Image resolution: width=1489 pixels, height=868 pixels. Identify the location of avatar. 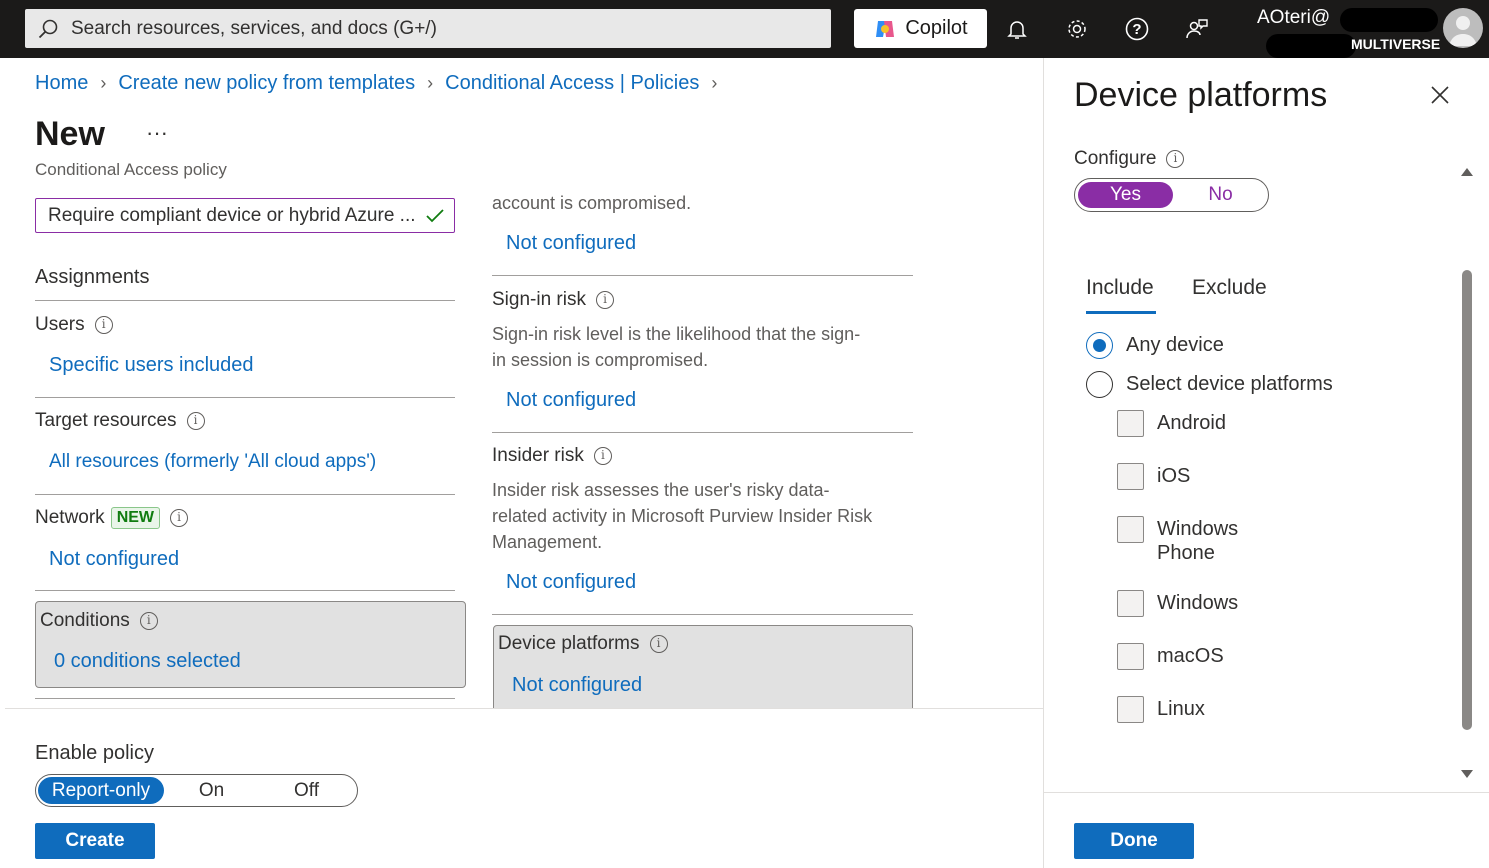
(1463, 28).